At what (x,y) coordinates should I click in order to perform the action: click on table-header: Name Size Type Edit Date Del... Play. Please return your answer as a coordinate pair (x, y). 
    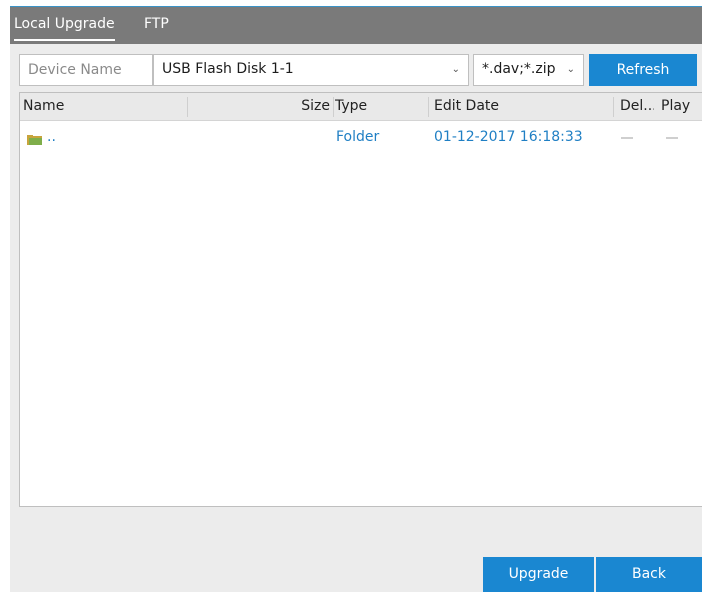
    Looking at the image, I should click on (361, 107).